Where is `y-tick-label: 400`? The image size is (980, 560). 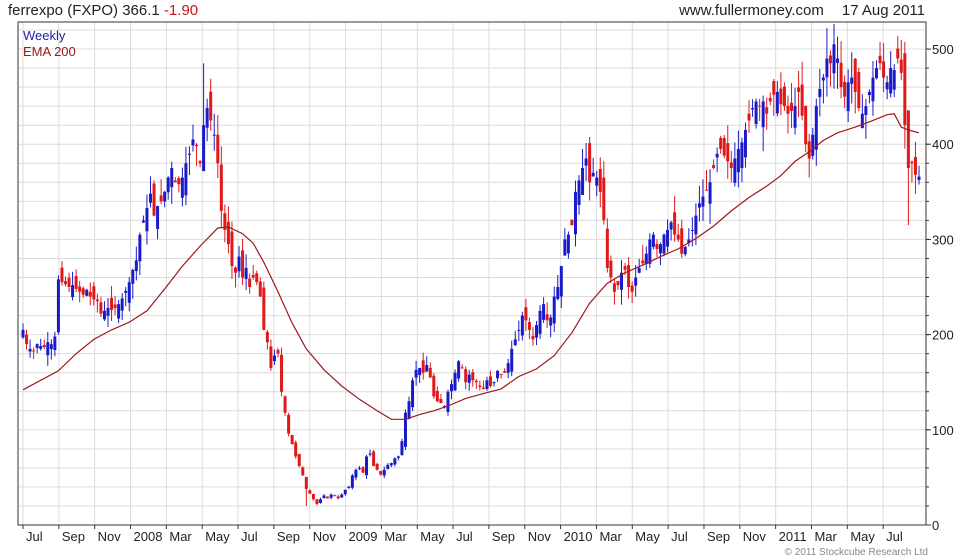
y-tick-label: 400 is located at coordinates (943, 144).